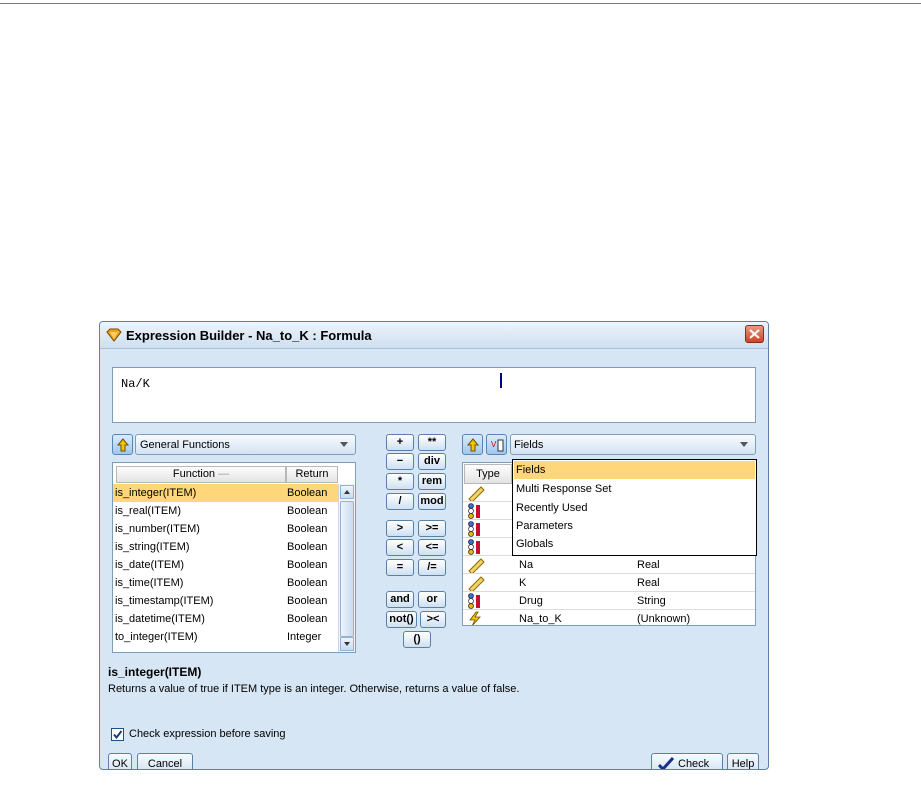 The height and width of the screenshot is (786, 921). I want to click on dropdown-option: Globals, so click(634, 544).